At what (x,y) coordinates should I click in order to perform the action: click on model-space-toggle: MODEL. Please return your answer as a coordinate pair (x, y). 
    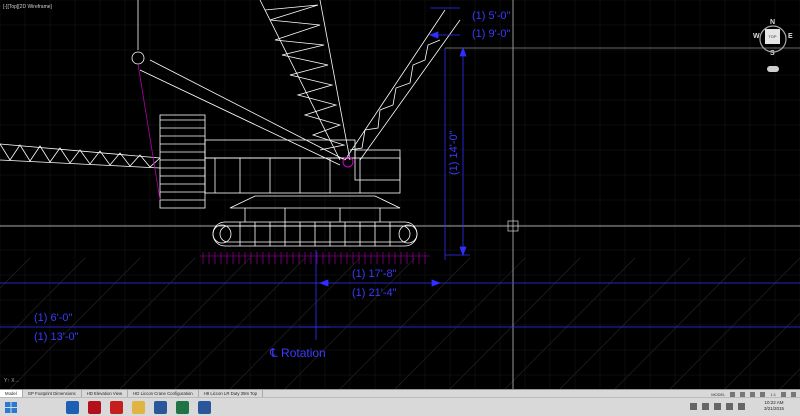
    Looking at the image, I should click on (718, 394).